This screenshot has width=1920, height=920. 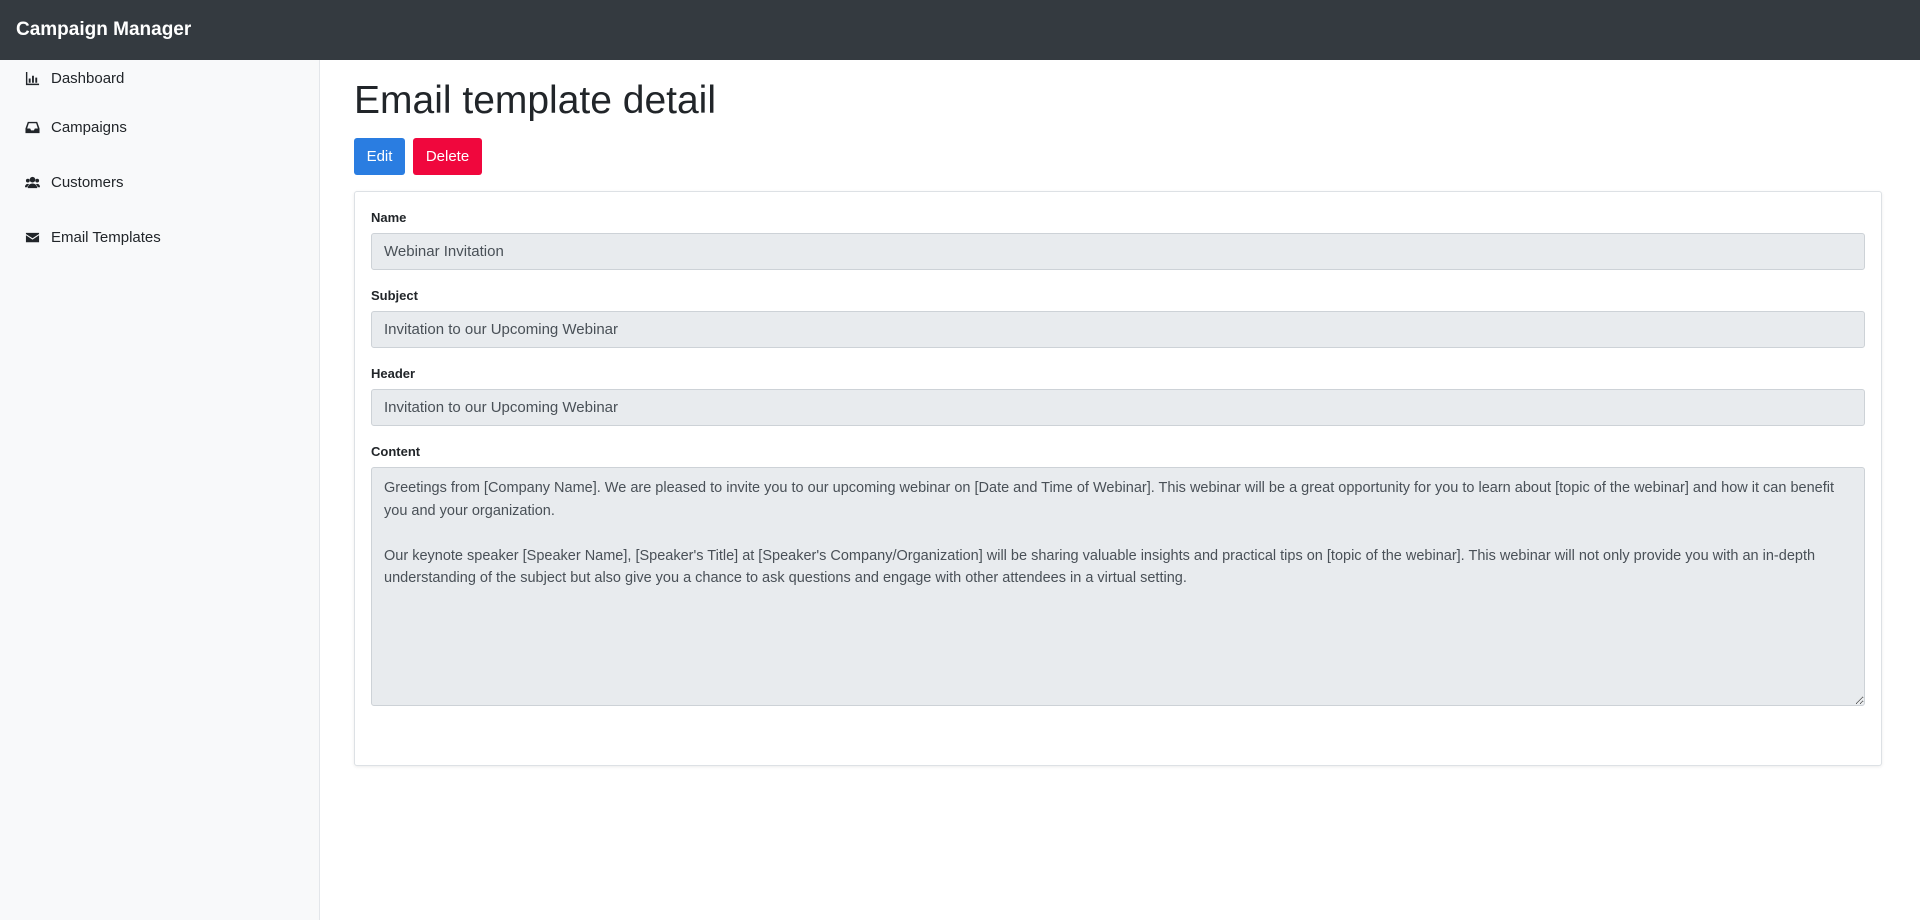 What do you see at coordinates (394, 295) in the screenshot?
I see `subject-label: Subject` at bounding box center [394, 295].